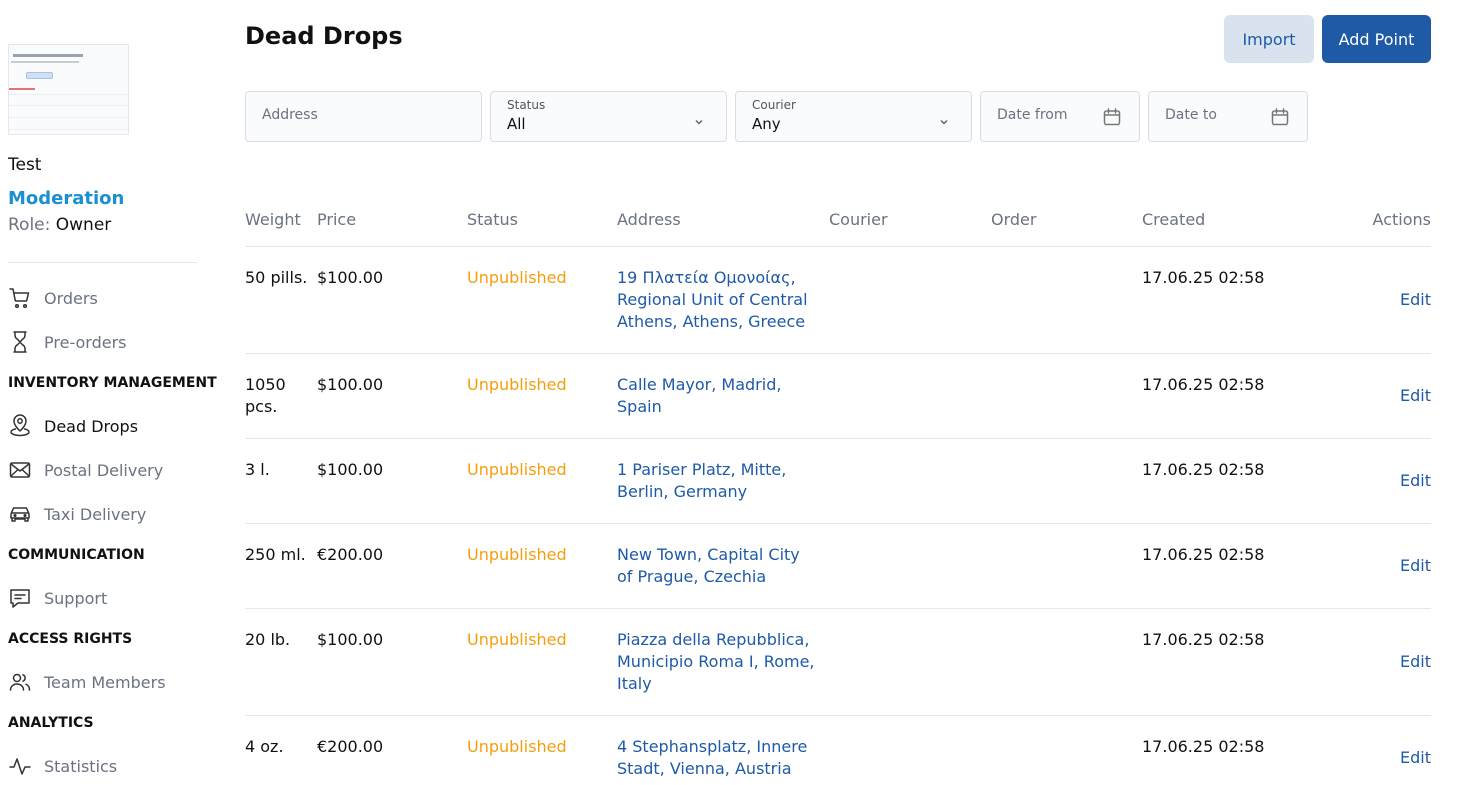 The width and height of the screenshot is (1479, 785). What do you see at coordinates (25, 165) in the screenshot?
I see `username: Test` at bounding box center [25, 165].